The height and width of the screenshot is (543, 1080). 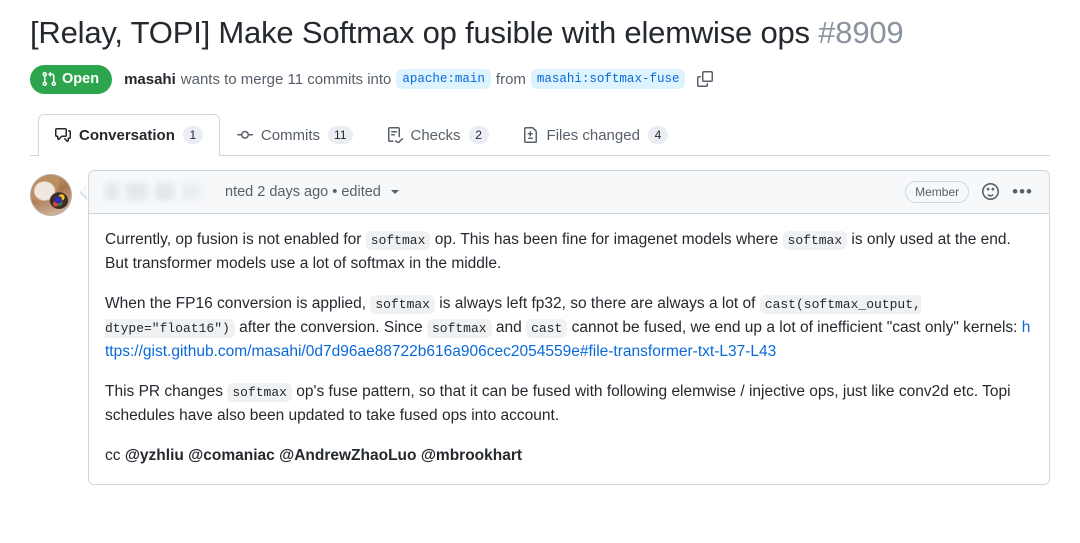 I want to click on text-run: after the conversion. Since, so click(x=330, y=327).